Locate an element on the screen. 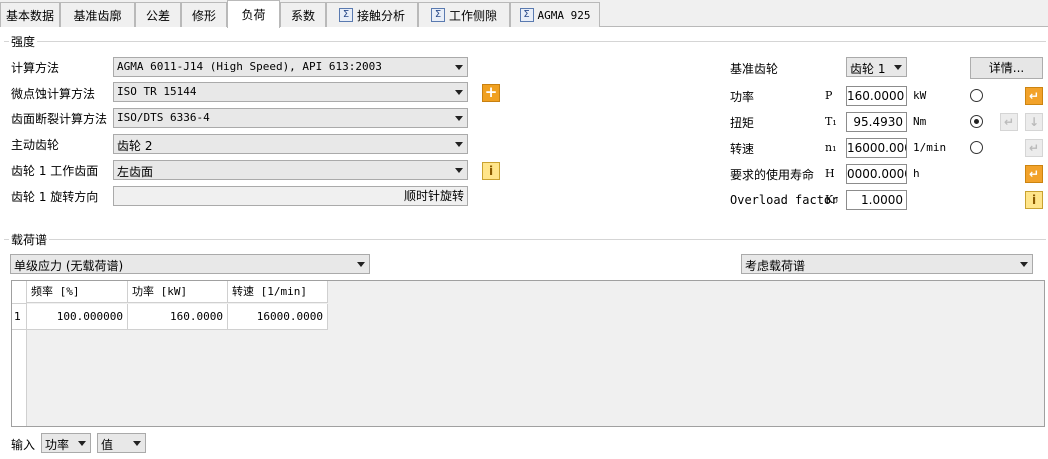  tab-label: AGMA 925 is located at coordinates (564, 15).